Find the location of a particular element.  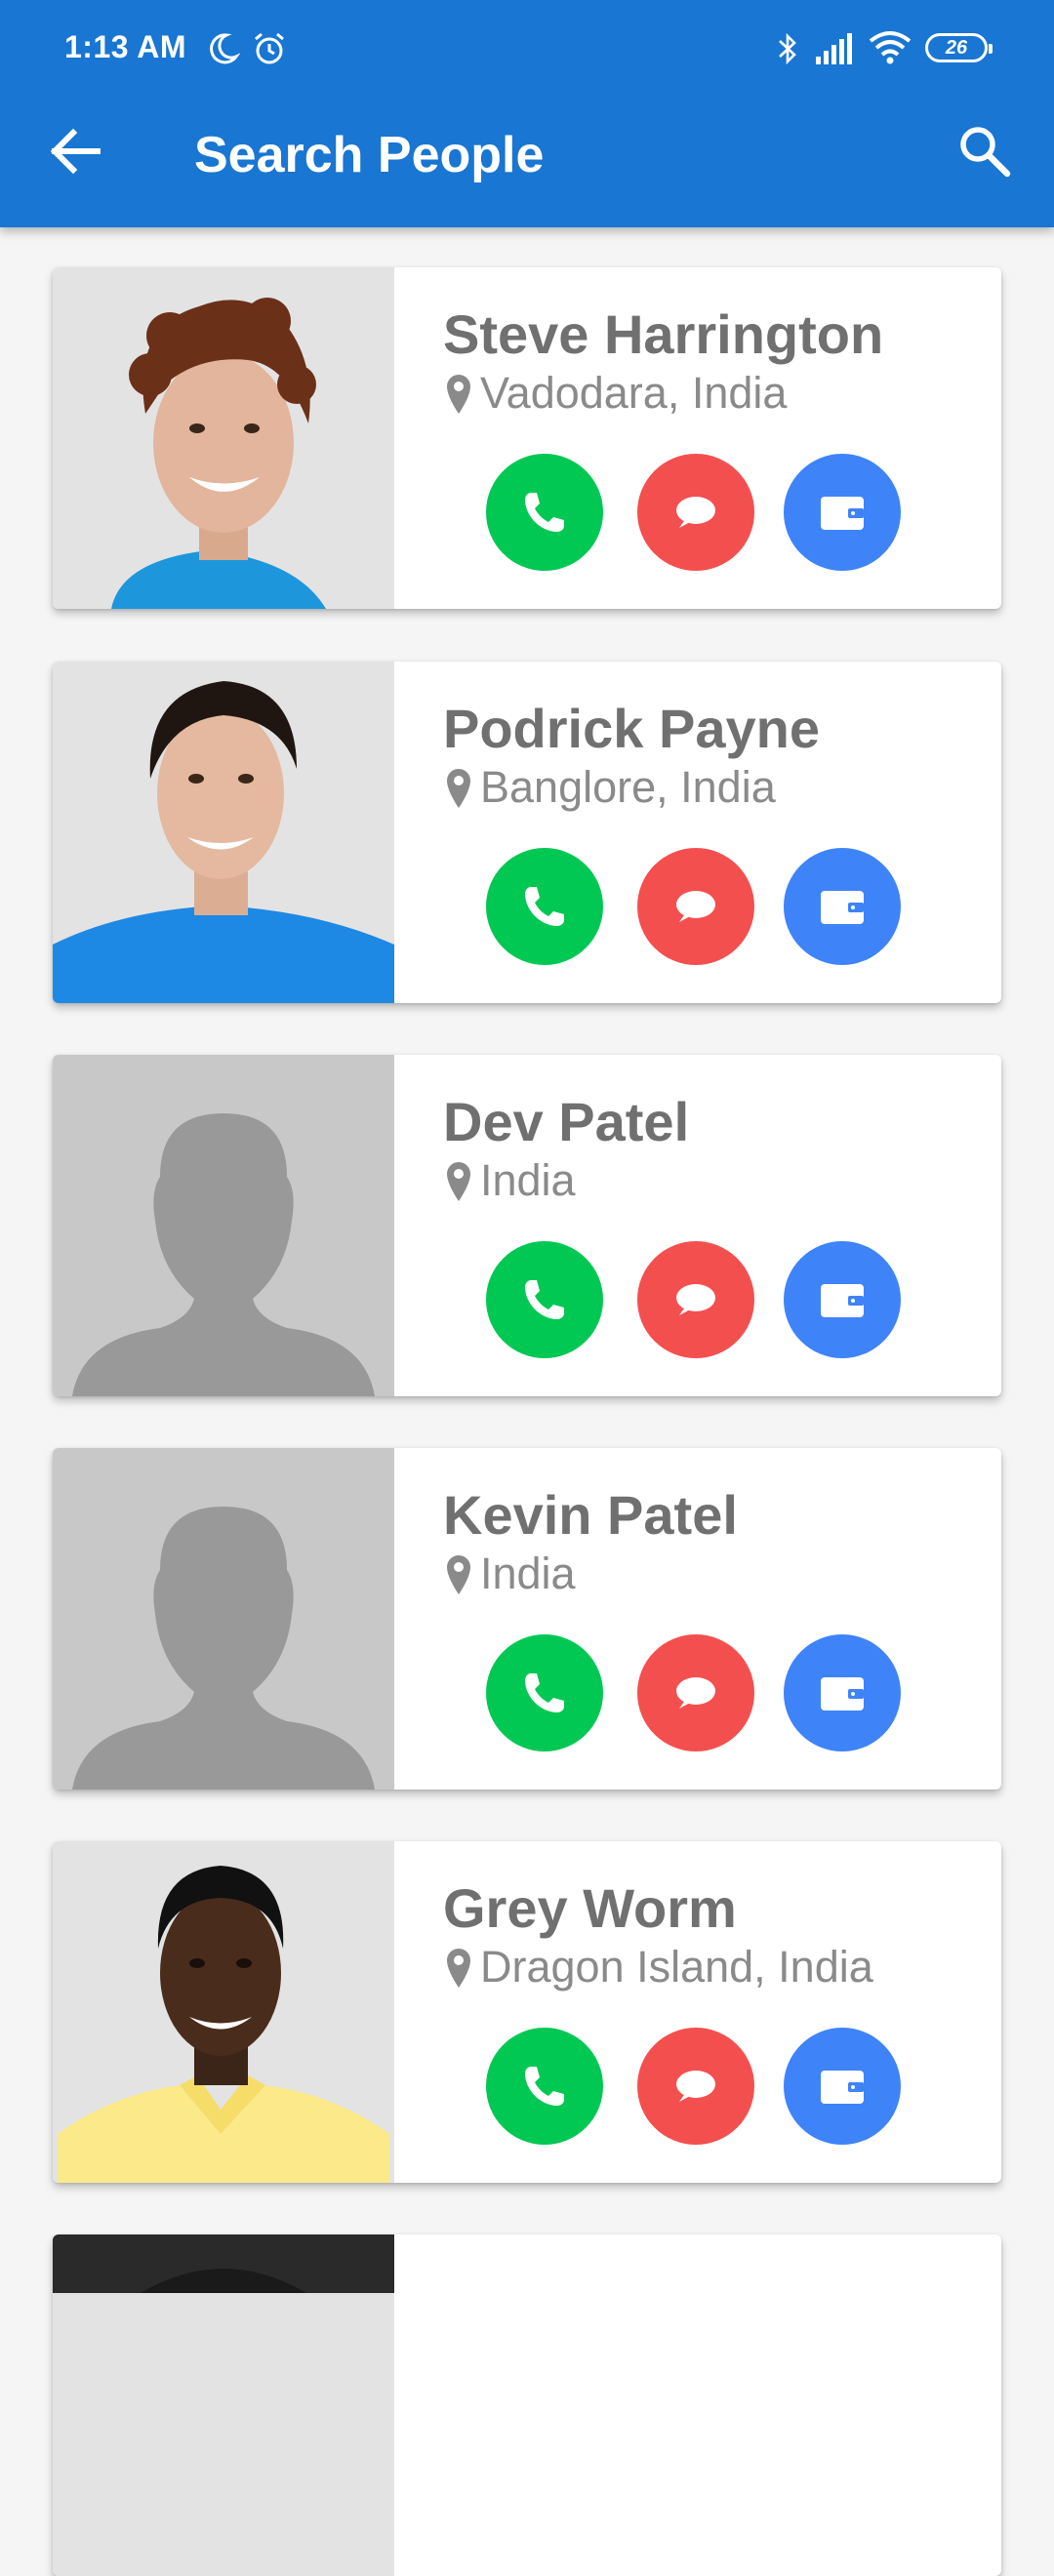

person-card: Grey Worm Dragon Island, India is located at coordinates (527, 2012).